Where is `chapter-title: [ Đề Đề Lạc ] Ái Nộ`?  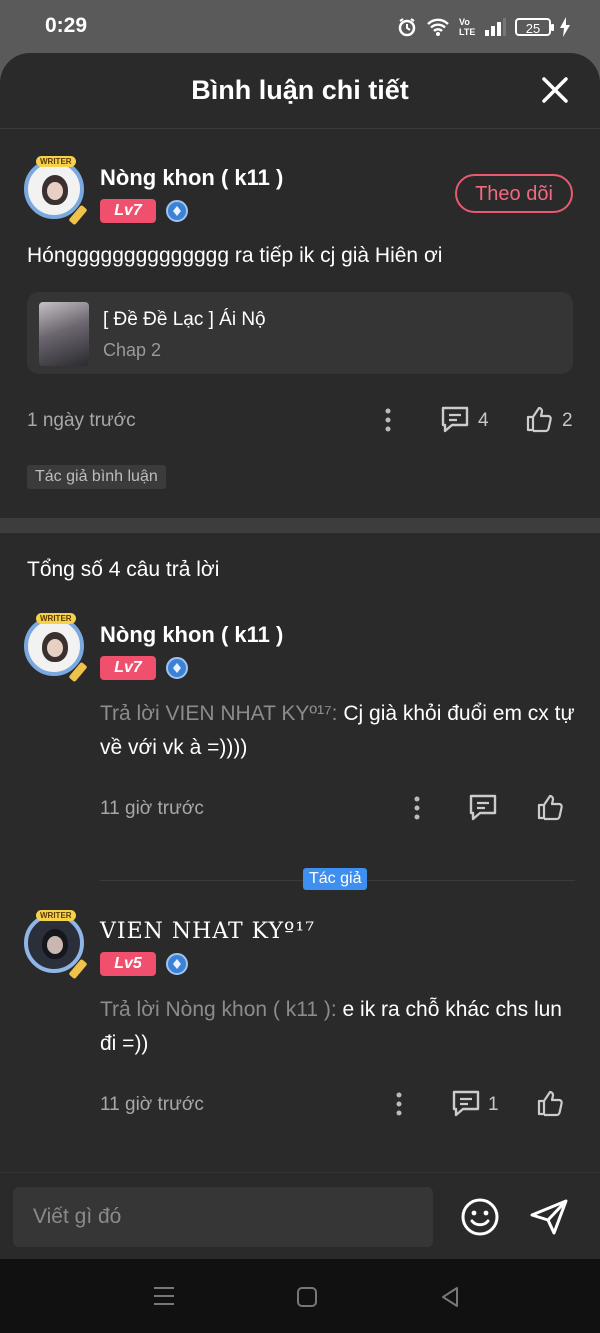
chapter-title: [ Đề Đề Lạc ] Ái Nộ is located at coordinates (184, 319).